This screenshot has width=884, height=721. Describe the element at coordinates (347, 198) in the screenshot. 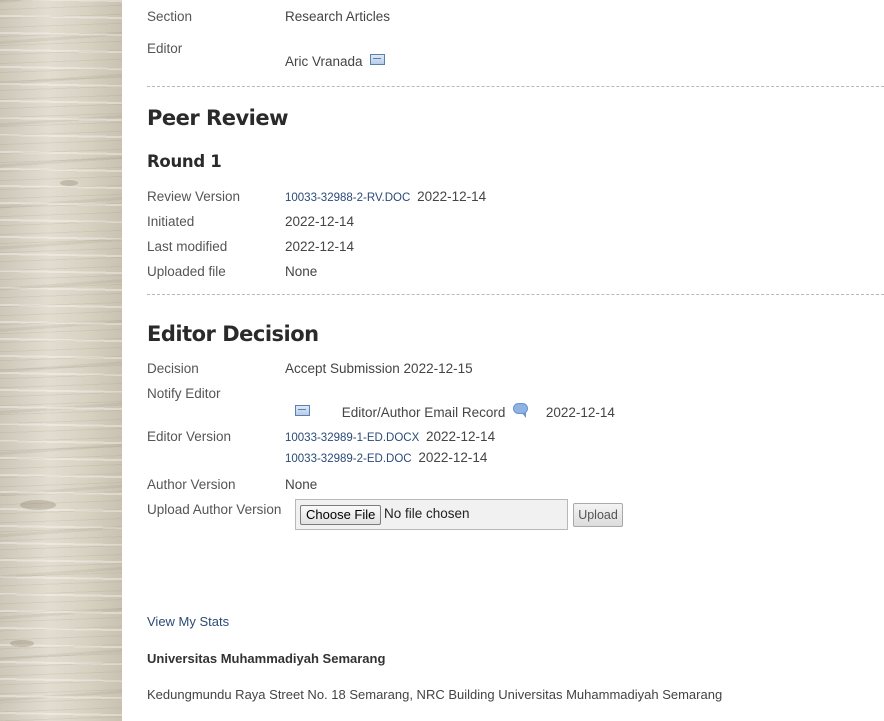

I see `review-version-file-link: 10033-32988-2-RV.DOC` at that location.